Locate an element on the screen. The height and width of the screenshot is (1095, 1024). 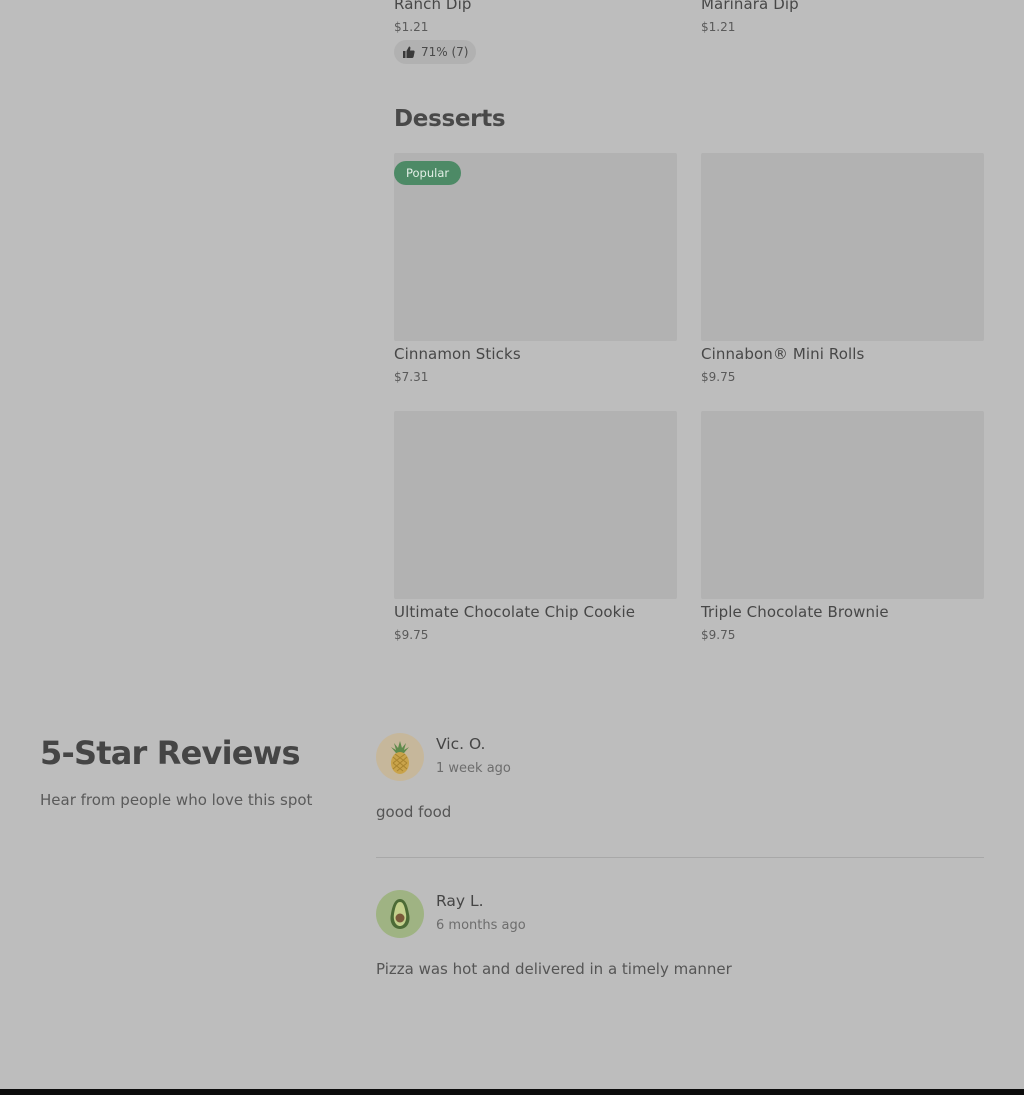
menu-item-price: $7.31 is located at coordinates (411, 377).